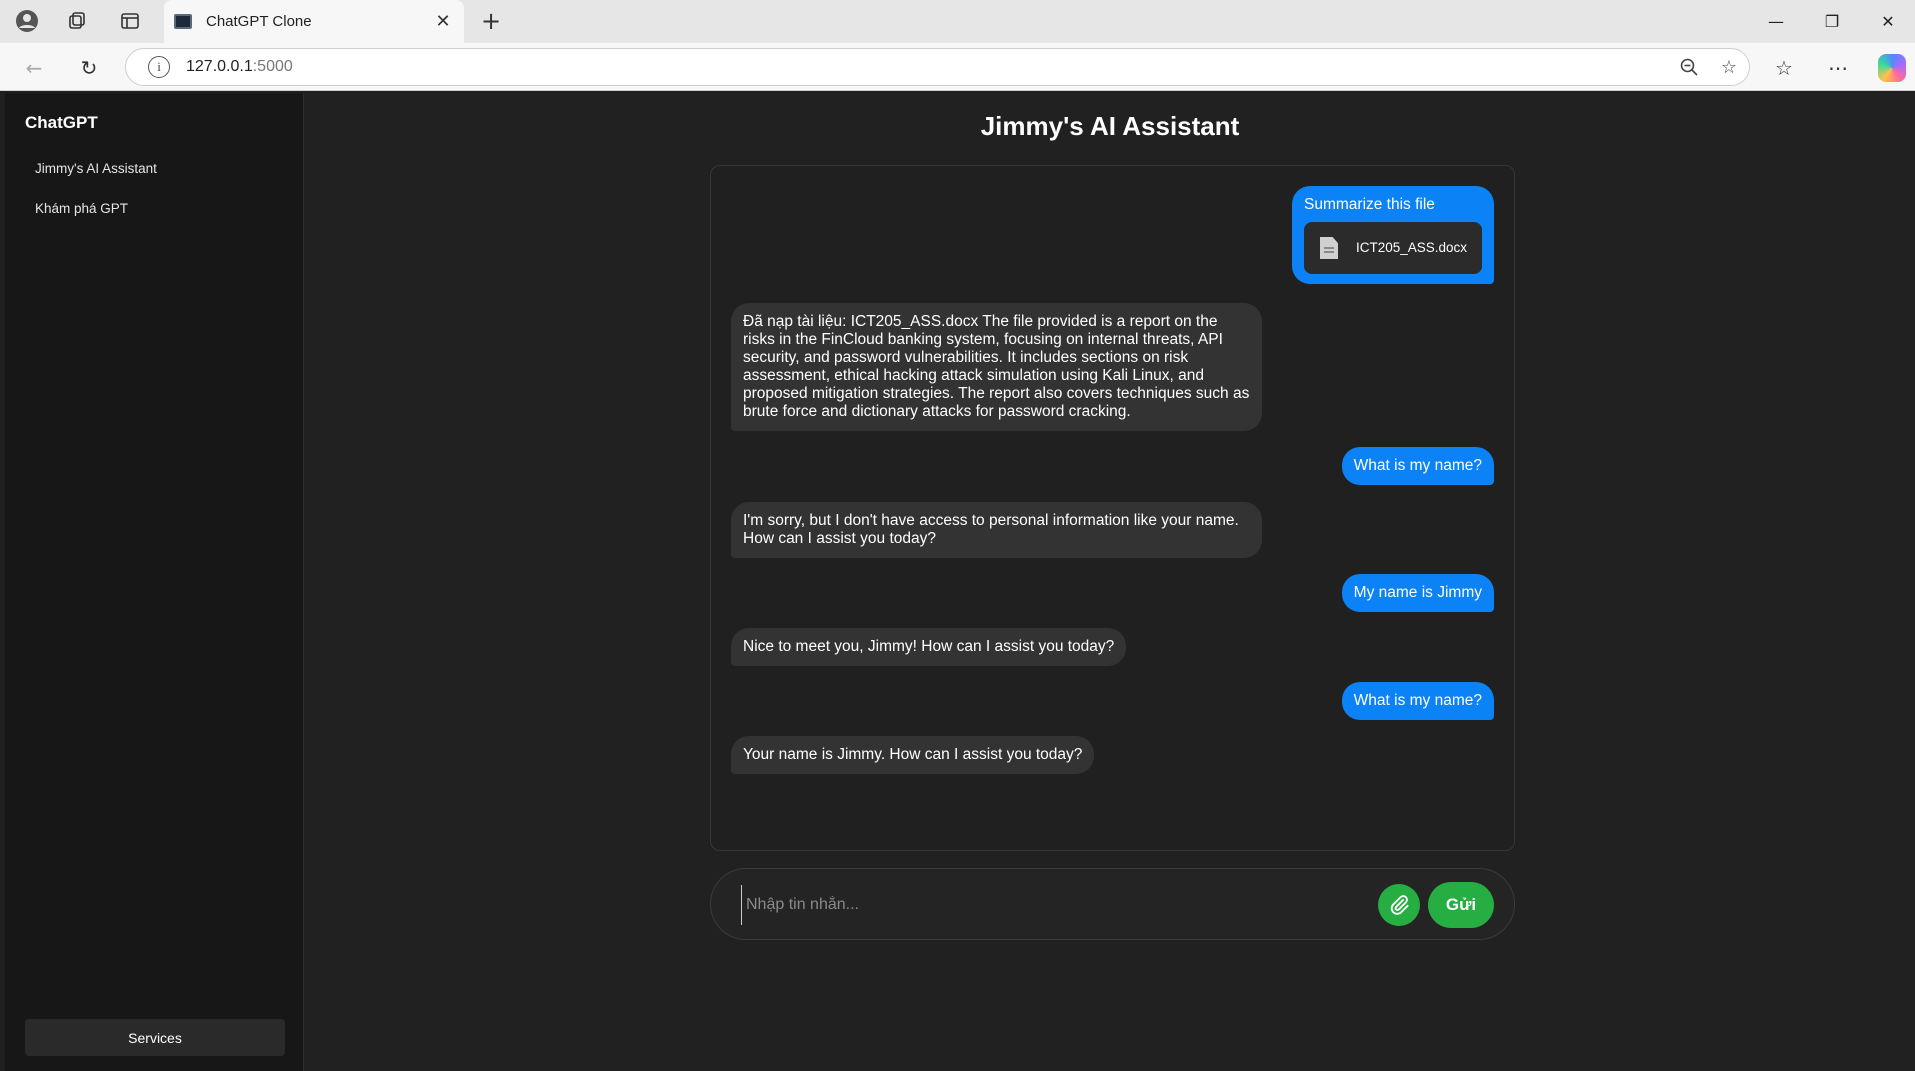 The height and width of the screenshot is (1071, 1915). I want to click on terminal-favicon-icon, so click(183, 21).